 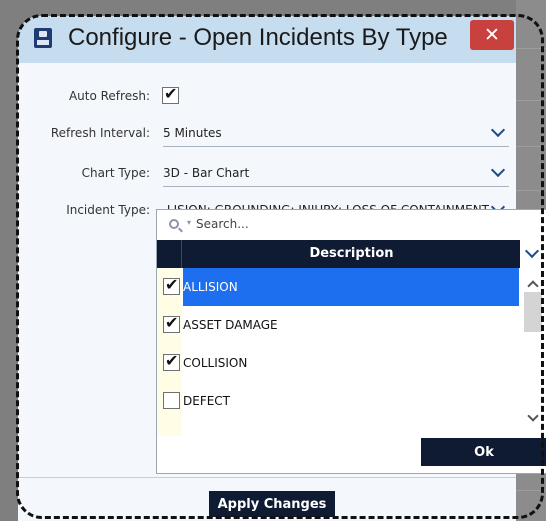 I want to click on column-options-button, so click(x=533, y=254).